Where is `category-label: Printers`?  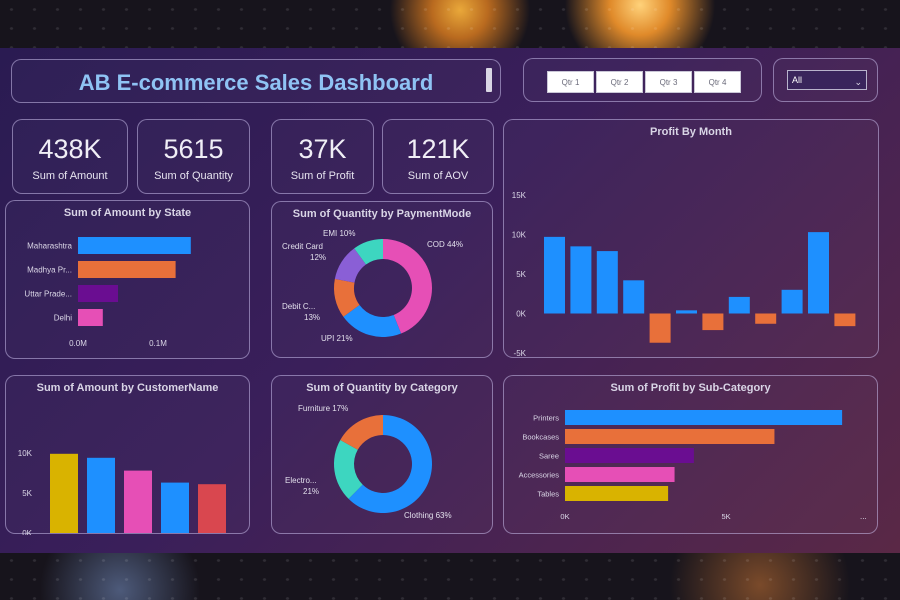
category-label: Printers is located at coordinates (546, 418).